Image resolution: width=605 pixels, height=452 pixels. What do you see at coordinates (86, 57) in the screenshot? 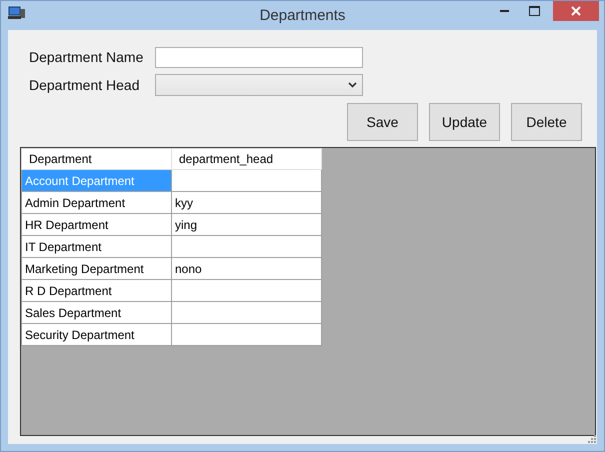
I see `field-label: Department Name` at bounding box center [86, 57].